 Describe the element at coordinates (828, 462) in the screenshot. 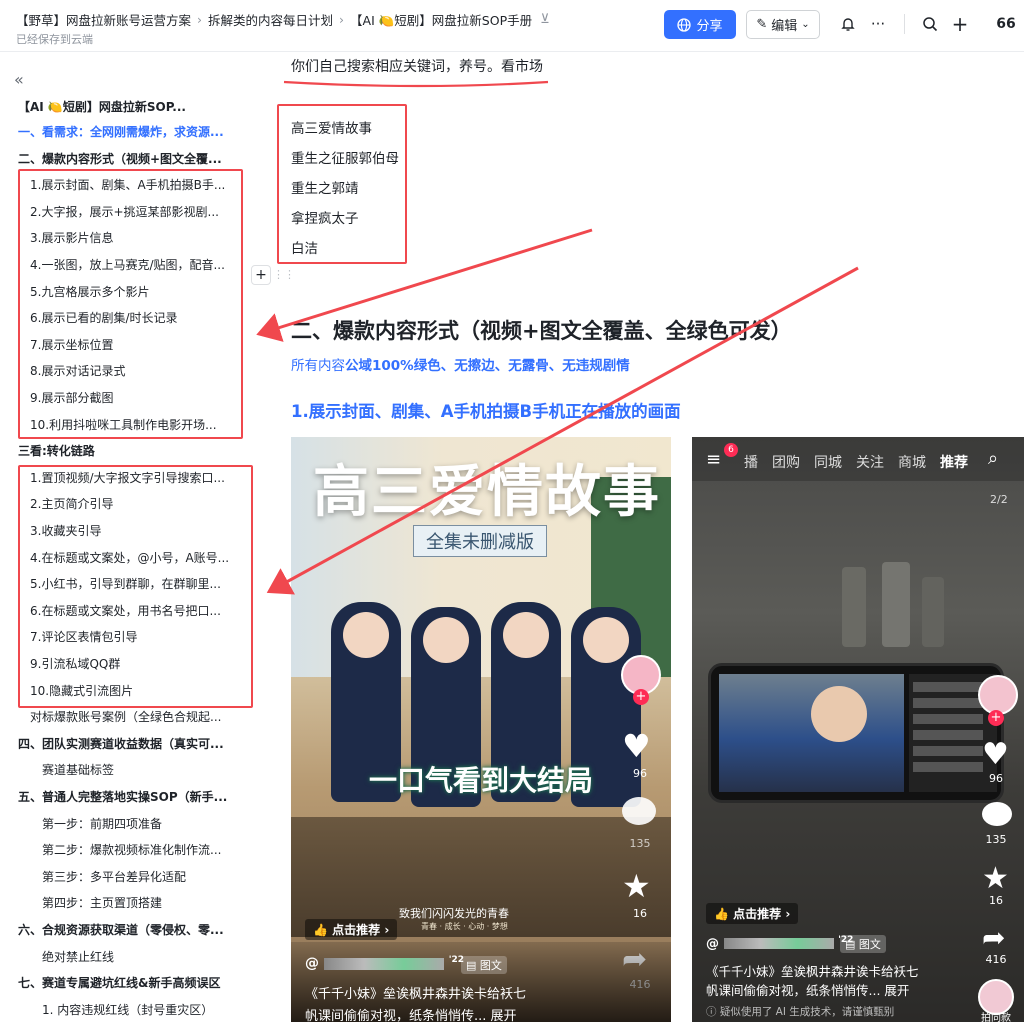

I see `app-nav-tab: 同城` at that location.